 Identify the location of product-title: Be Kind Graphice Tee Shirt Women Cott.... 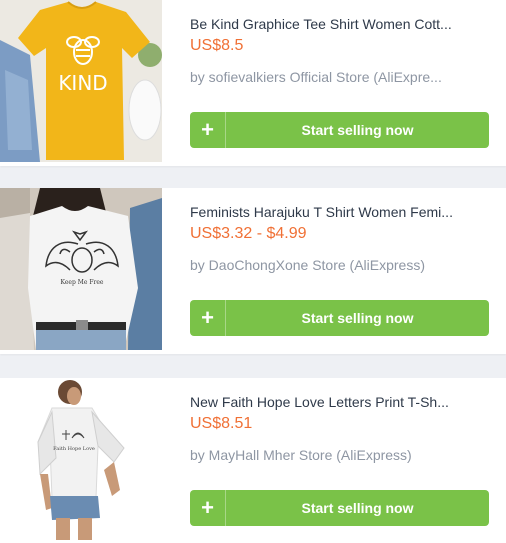
(340, 24).